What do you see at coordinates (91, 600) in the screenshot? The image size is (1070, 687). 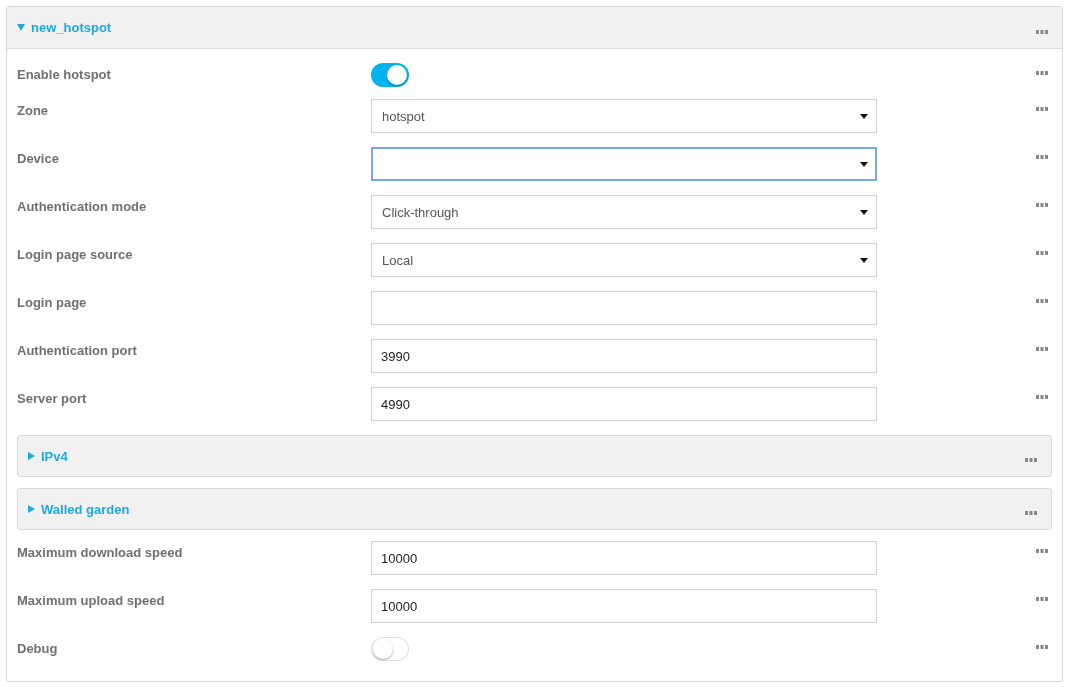 I see `field-label: Maximum upload speed` at bounding box center [91, 600].